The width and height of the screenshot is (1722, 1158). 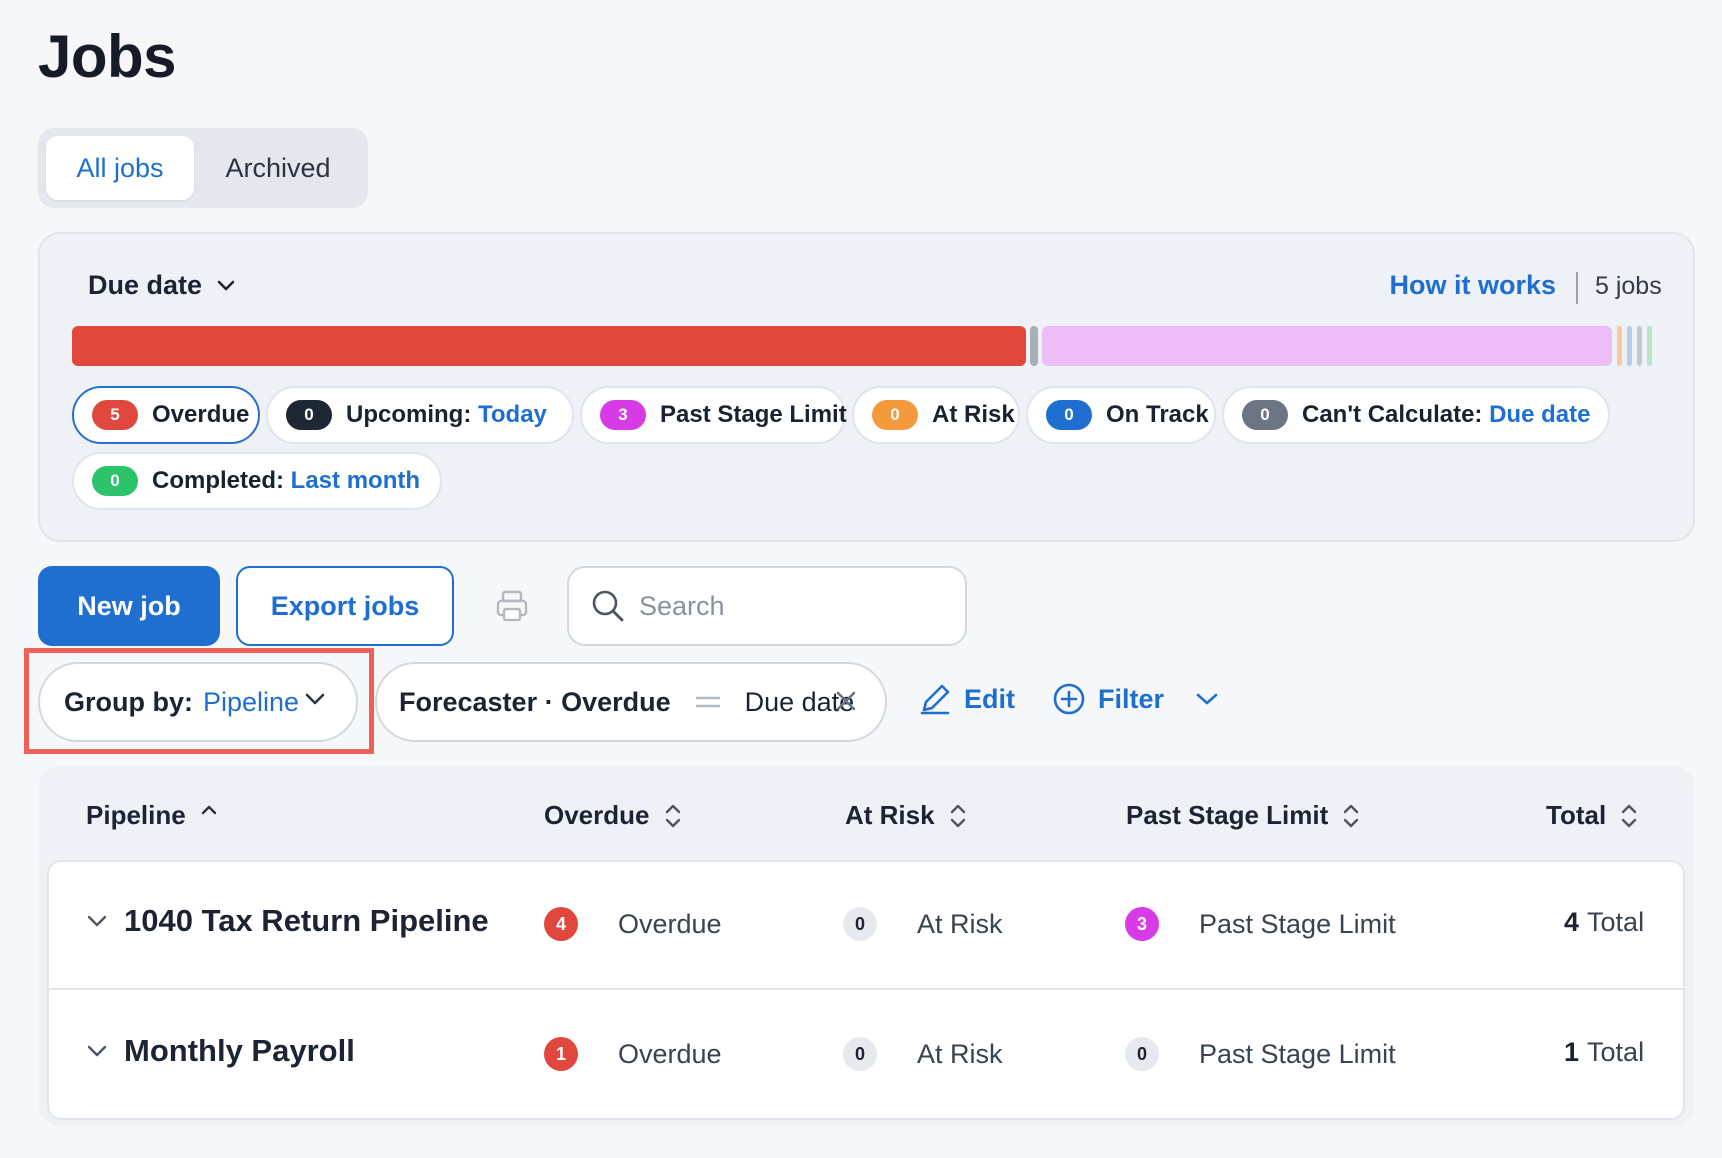 I want to click on overdue-cell: 4 Overdue, so click(x=633, y=924).